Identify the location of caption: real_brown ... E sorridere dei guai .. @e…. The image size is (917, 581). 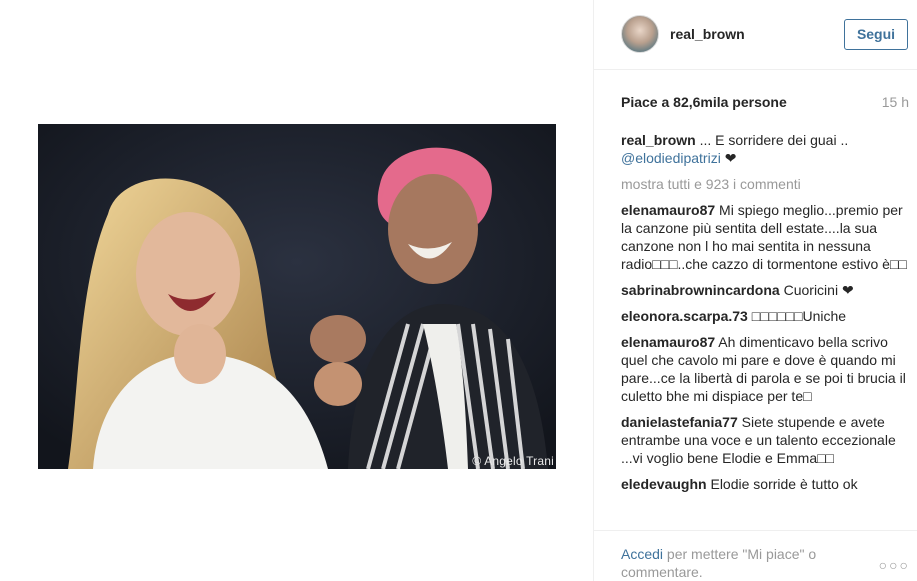
(765, 149).